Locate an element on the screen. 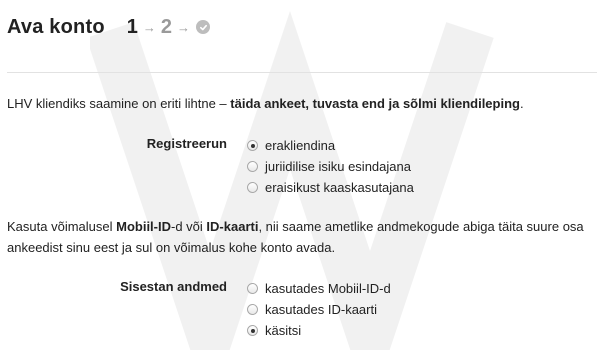  radio-label: erakliendina is located at coordinates (300, 145).